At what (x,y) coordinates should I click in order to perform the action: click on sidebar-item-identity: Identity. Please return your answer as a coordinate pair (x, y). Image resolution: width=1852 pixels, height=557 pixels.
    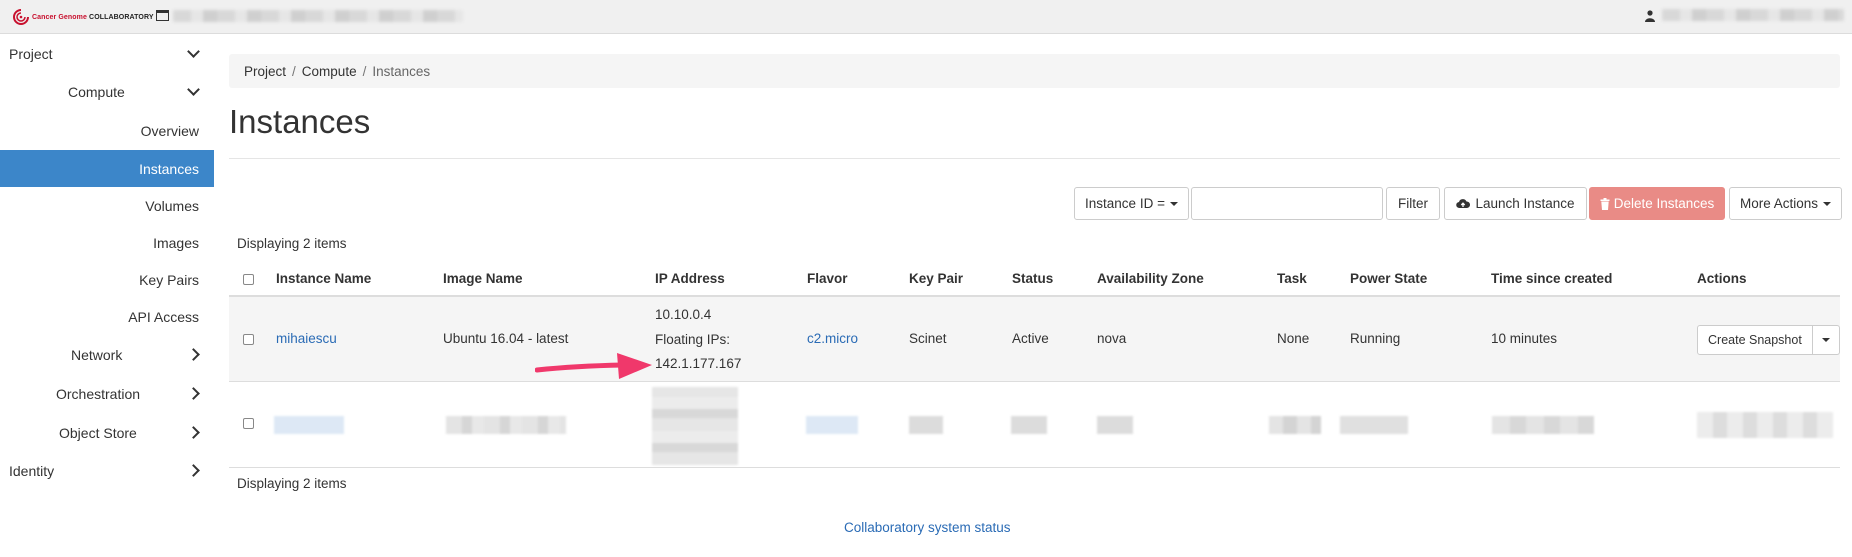
    Looking at the image, I should click on (107, 470).